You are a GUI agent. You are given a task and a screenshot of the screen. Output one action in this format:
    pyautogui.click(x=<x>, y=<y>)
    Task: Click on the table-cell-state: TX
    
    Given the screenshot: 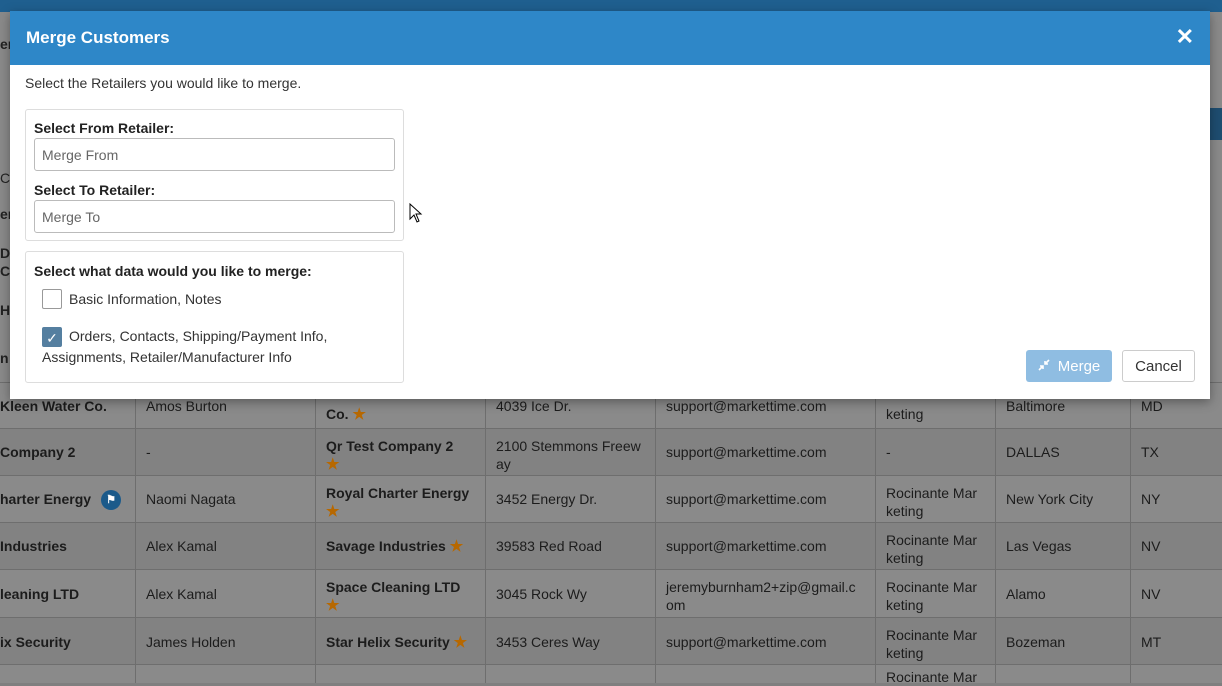 What is the action you would take?
    pyautogui.click(x=1176, y=452)
    